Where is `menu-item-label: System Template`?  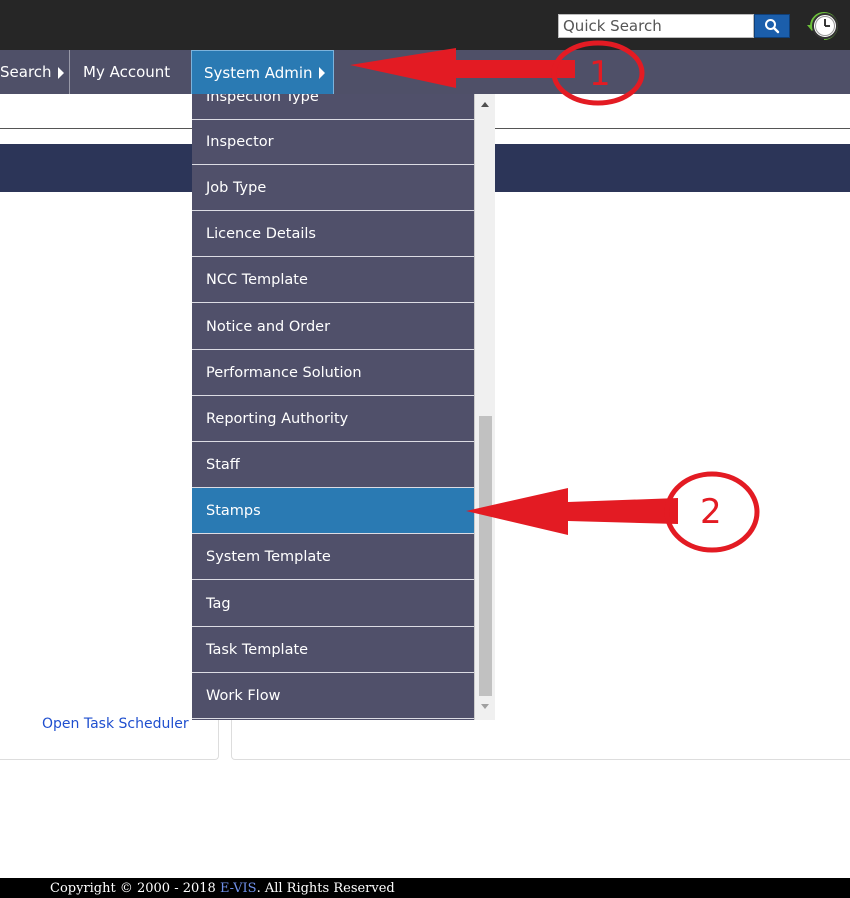
menu-item-label: System Template is located at coordinates (268, 556).